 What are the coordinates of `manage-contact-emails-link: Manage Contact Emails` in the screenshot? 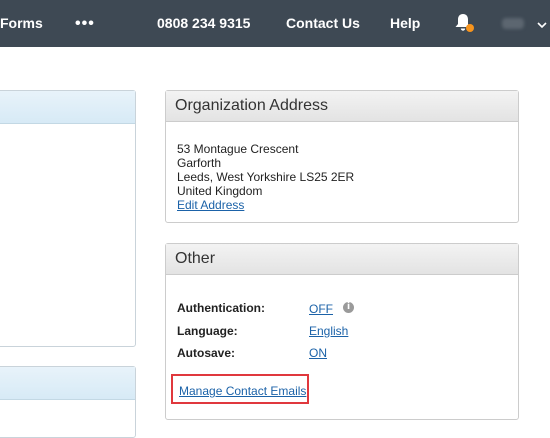 It's located at (242, 391).